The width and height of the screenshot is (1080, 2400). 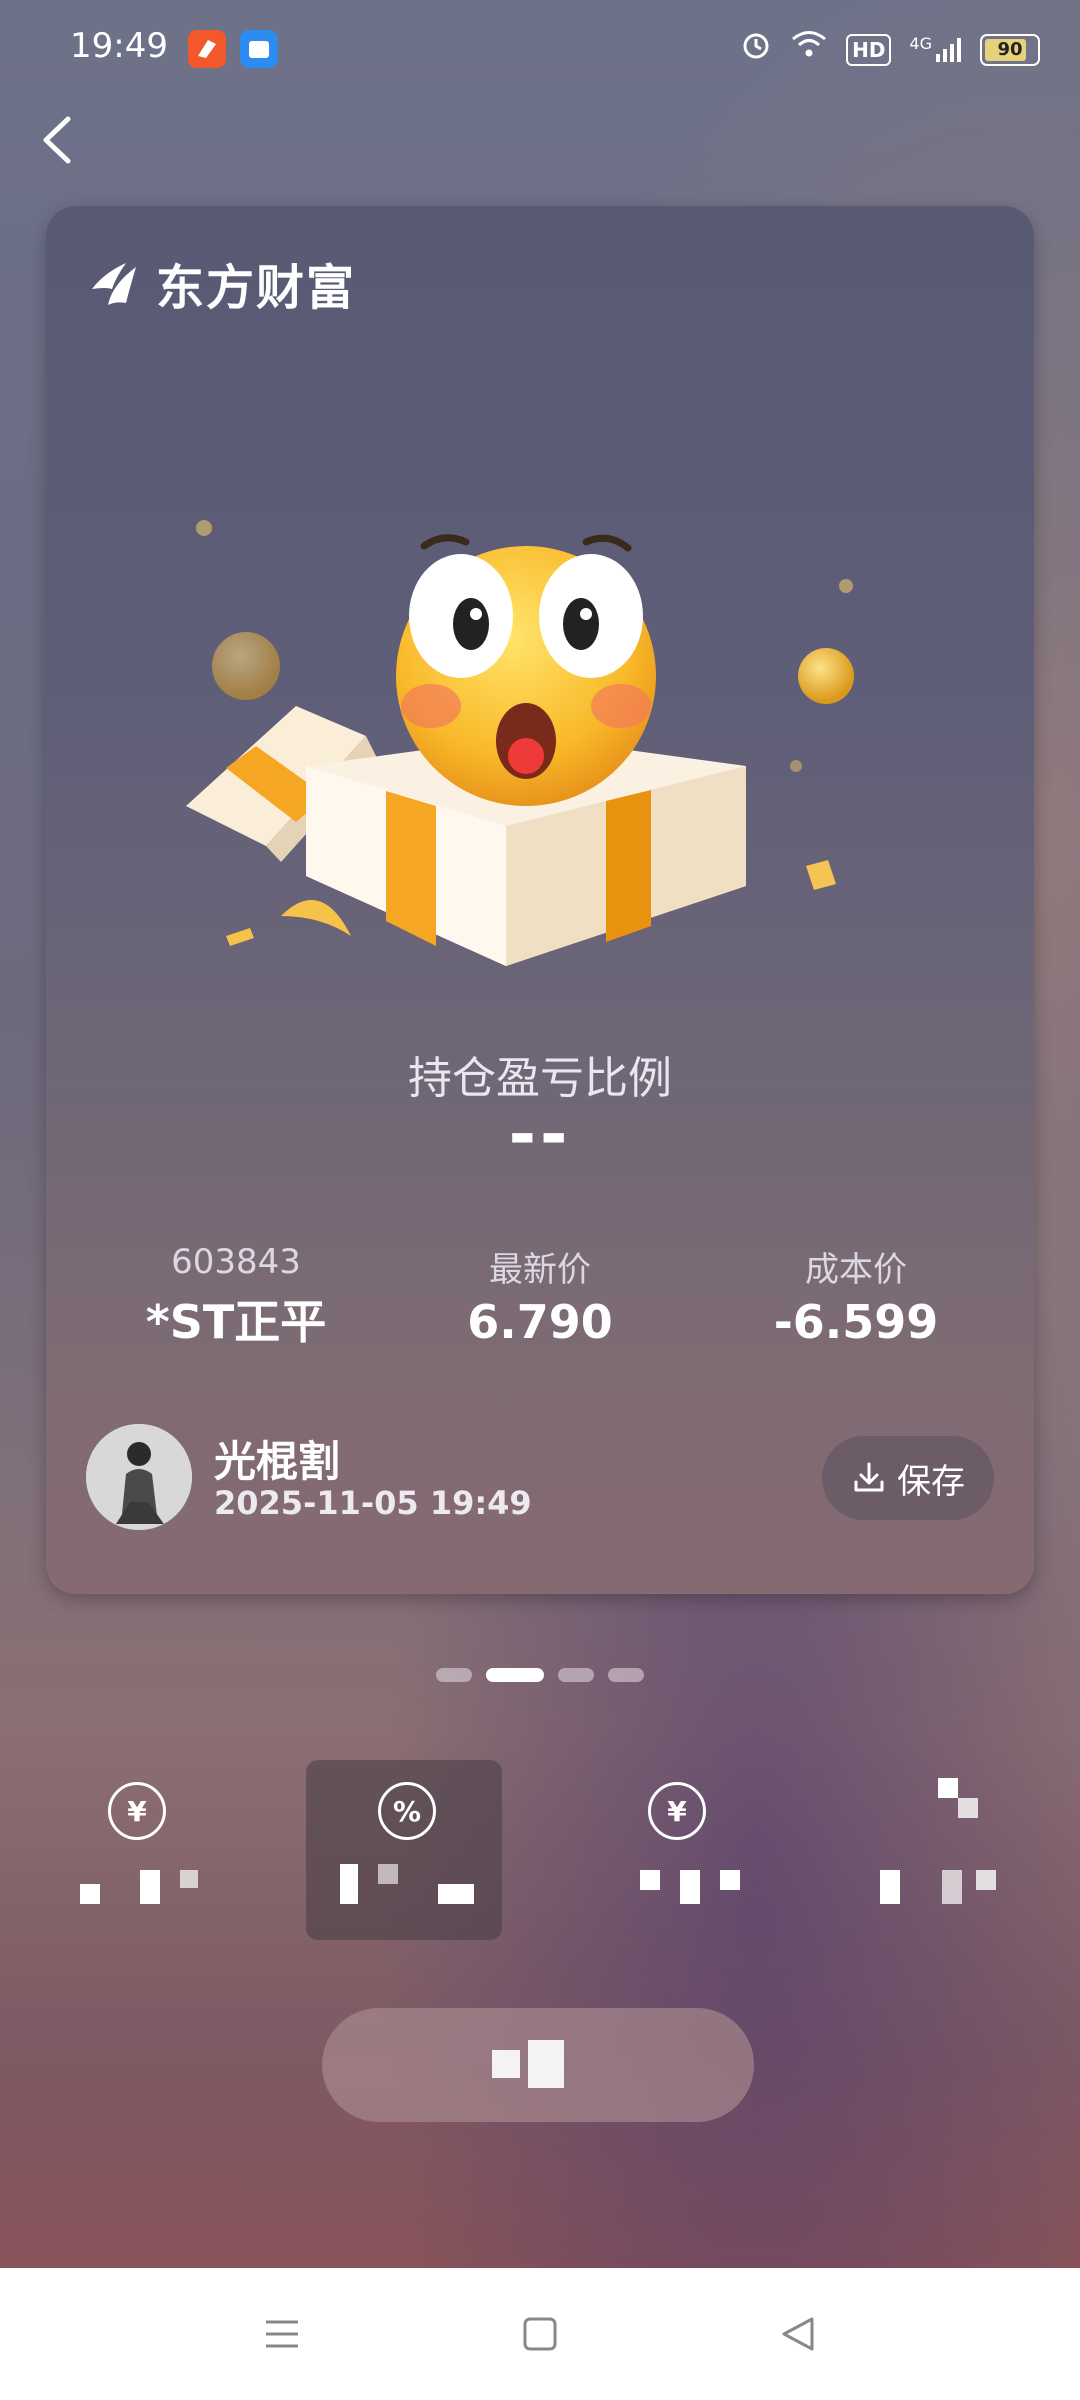 I want to click on square-home-icon, so click(x=540, y=2334).